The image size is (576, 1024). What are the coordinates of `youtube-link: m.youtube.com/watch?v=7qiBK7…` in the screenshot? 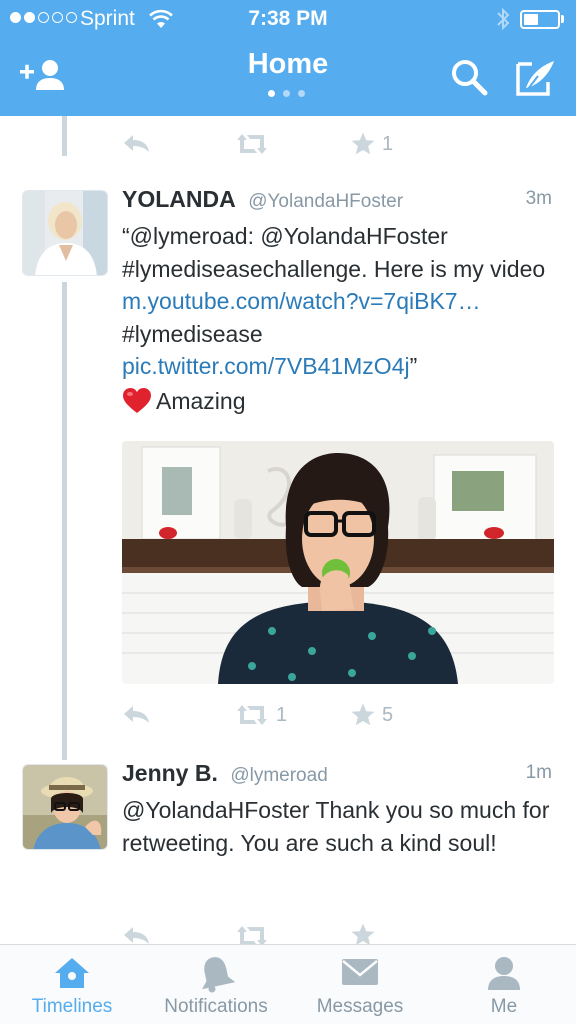 It's located at (301, 301).